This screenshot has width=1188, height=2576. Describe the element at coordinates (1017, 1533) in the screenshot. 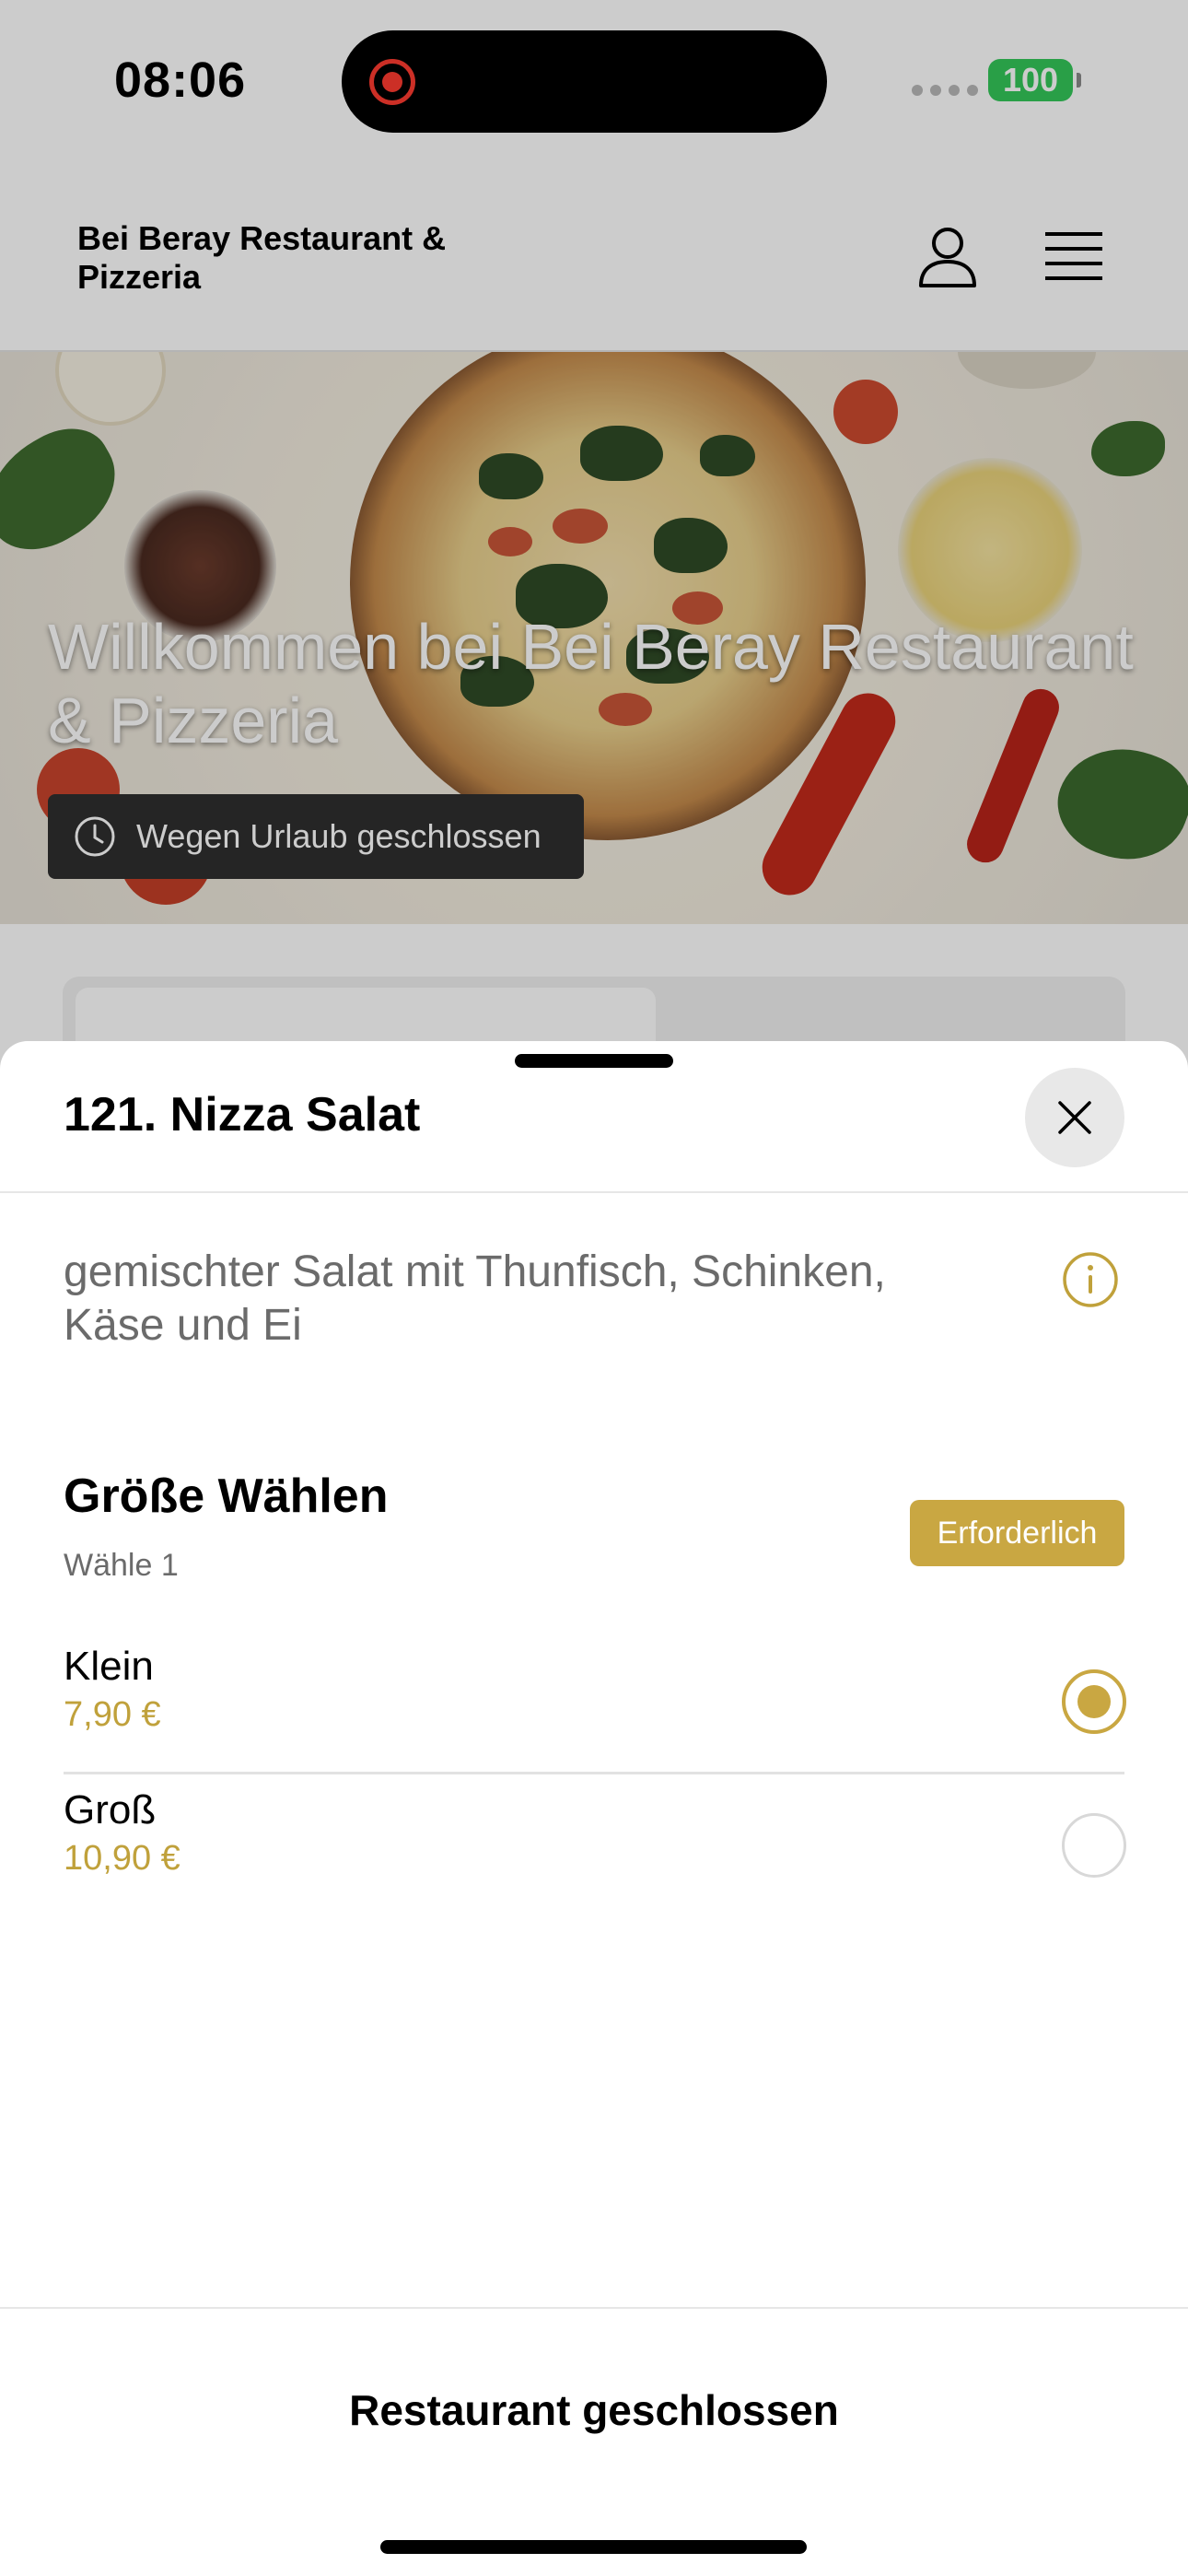

I see `required-badge: Erforderlich` at that location.